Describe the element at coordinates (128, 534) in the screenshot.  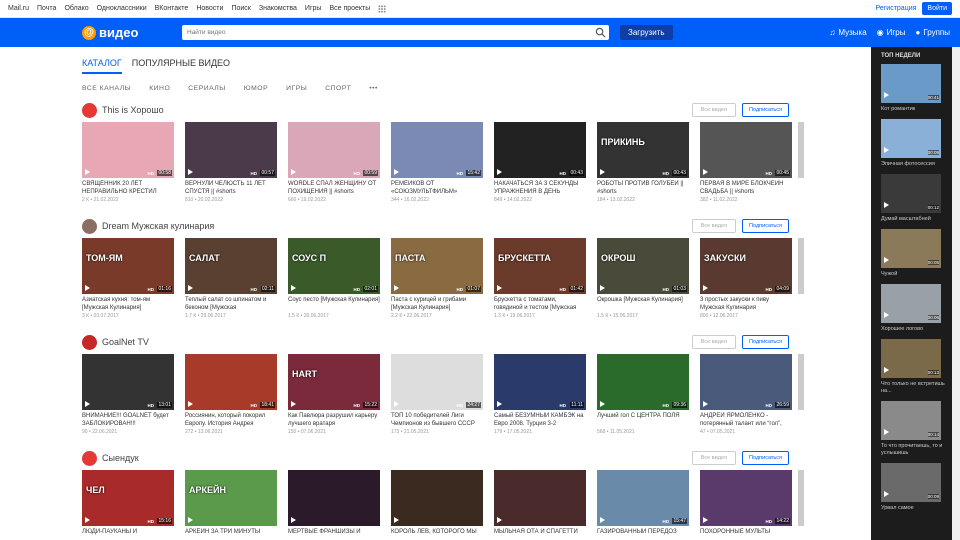
I see `video-title: ЛЮДИ-ПАУКАНЫ И` at that location.